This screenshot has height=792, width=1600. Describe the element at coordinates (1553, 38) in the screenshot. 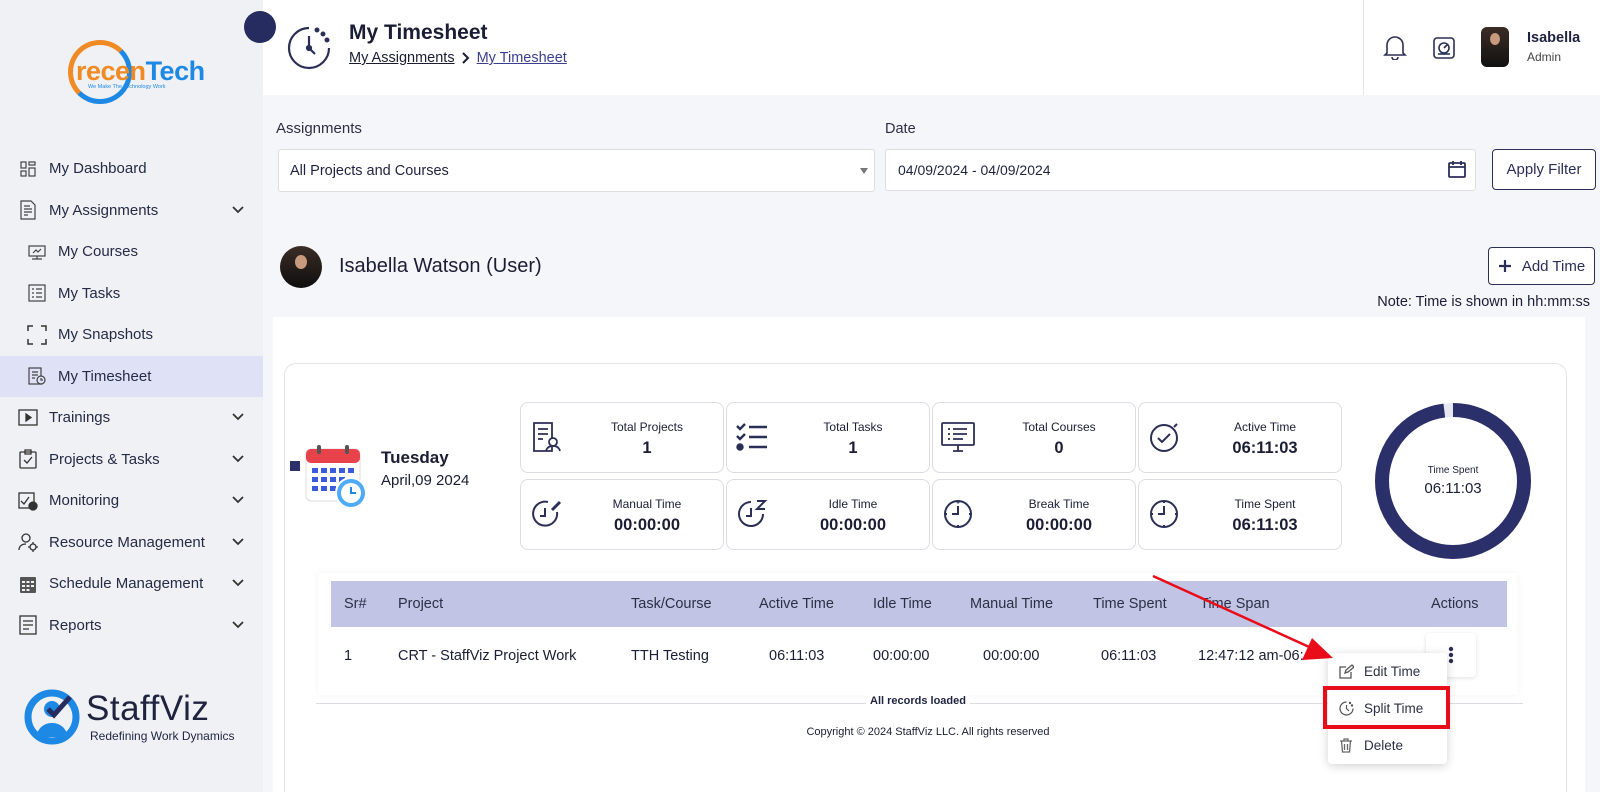

I see `user-name: Isabella` at that location.